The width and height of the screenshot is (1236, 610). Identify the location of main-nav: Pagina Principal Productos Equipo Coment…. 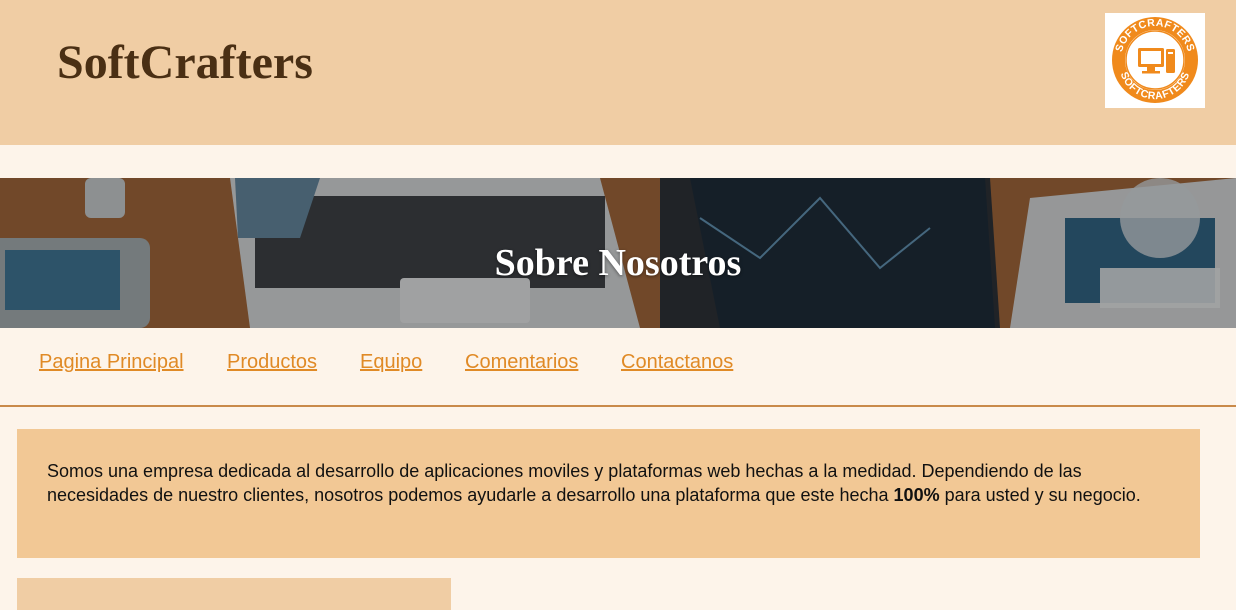
(618, 363).